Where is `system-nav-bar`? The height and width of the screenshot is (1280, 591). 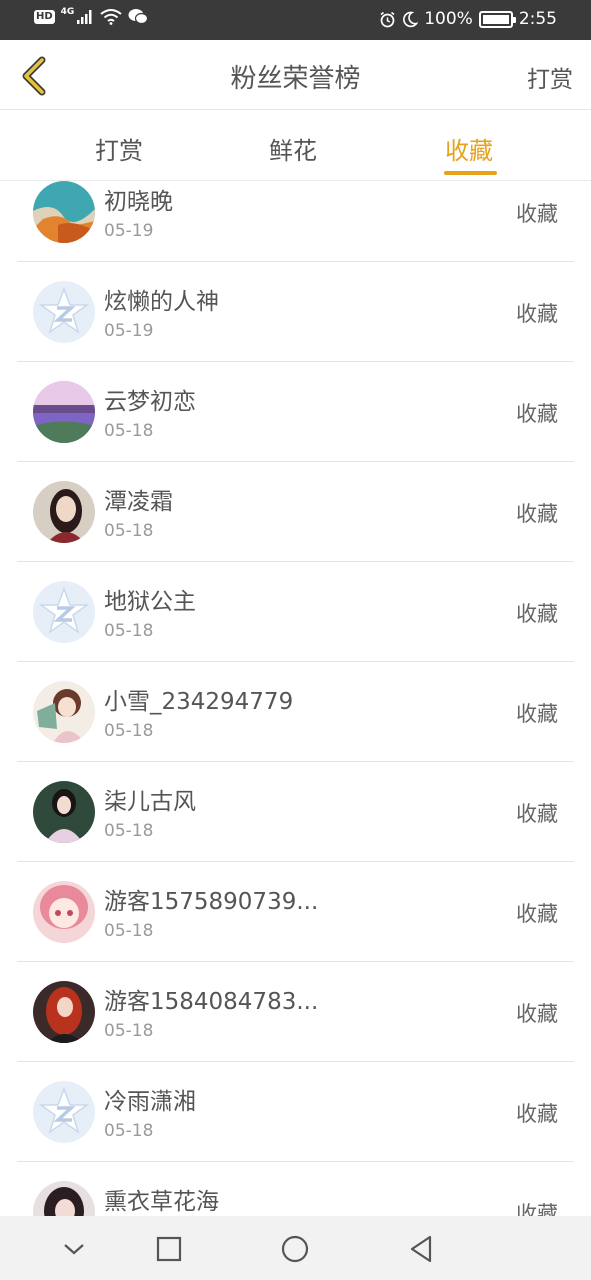 system-nav-bar is located at coordinates (295, 1248).